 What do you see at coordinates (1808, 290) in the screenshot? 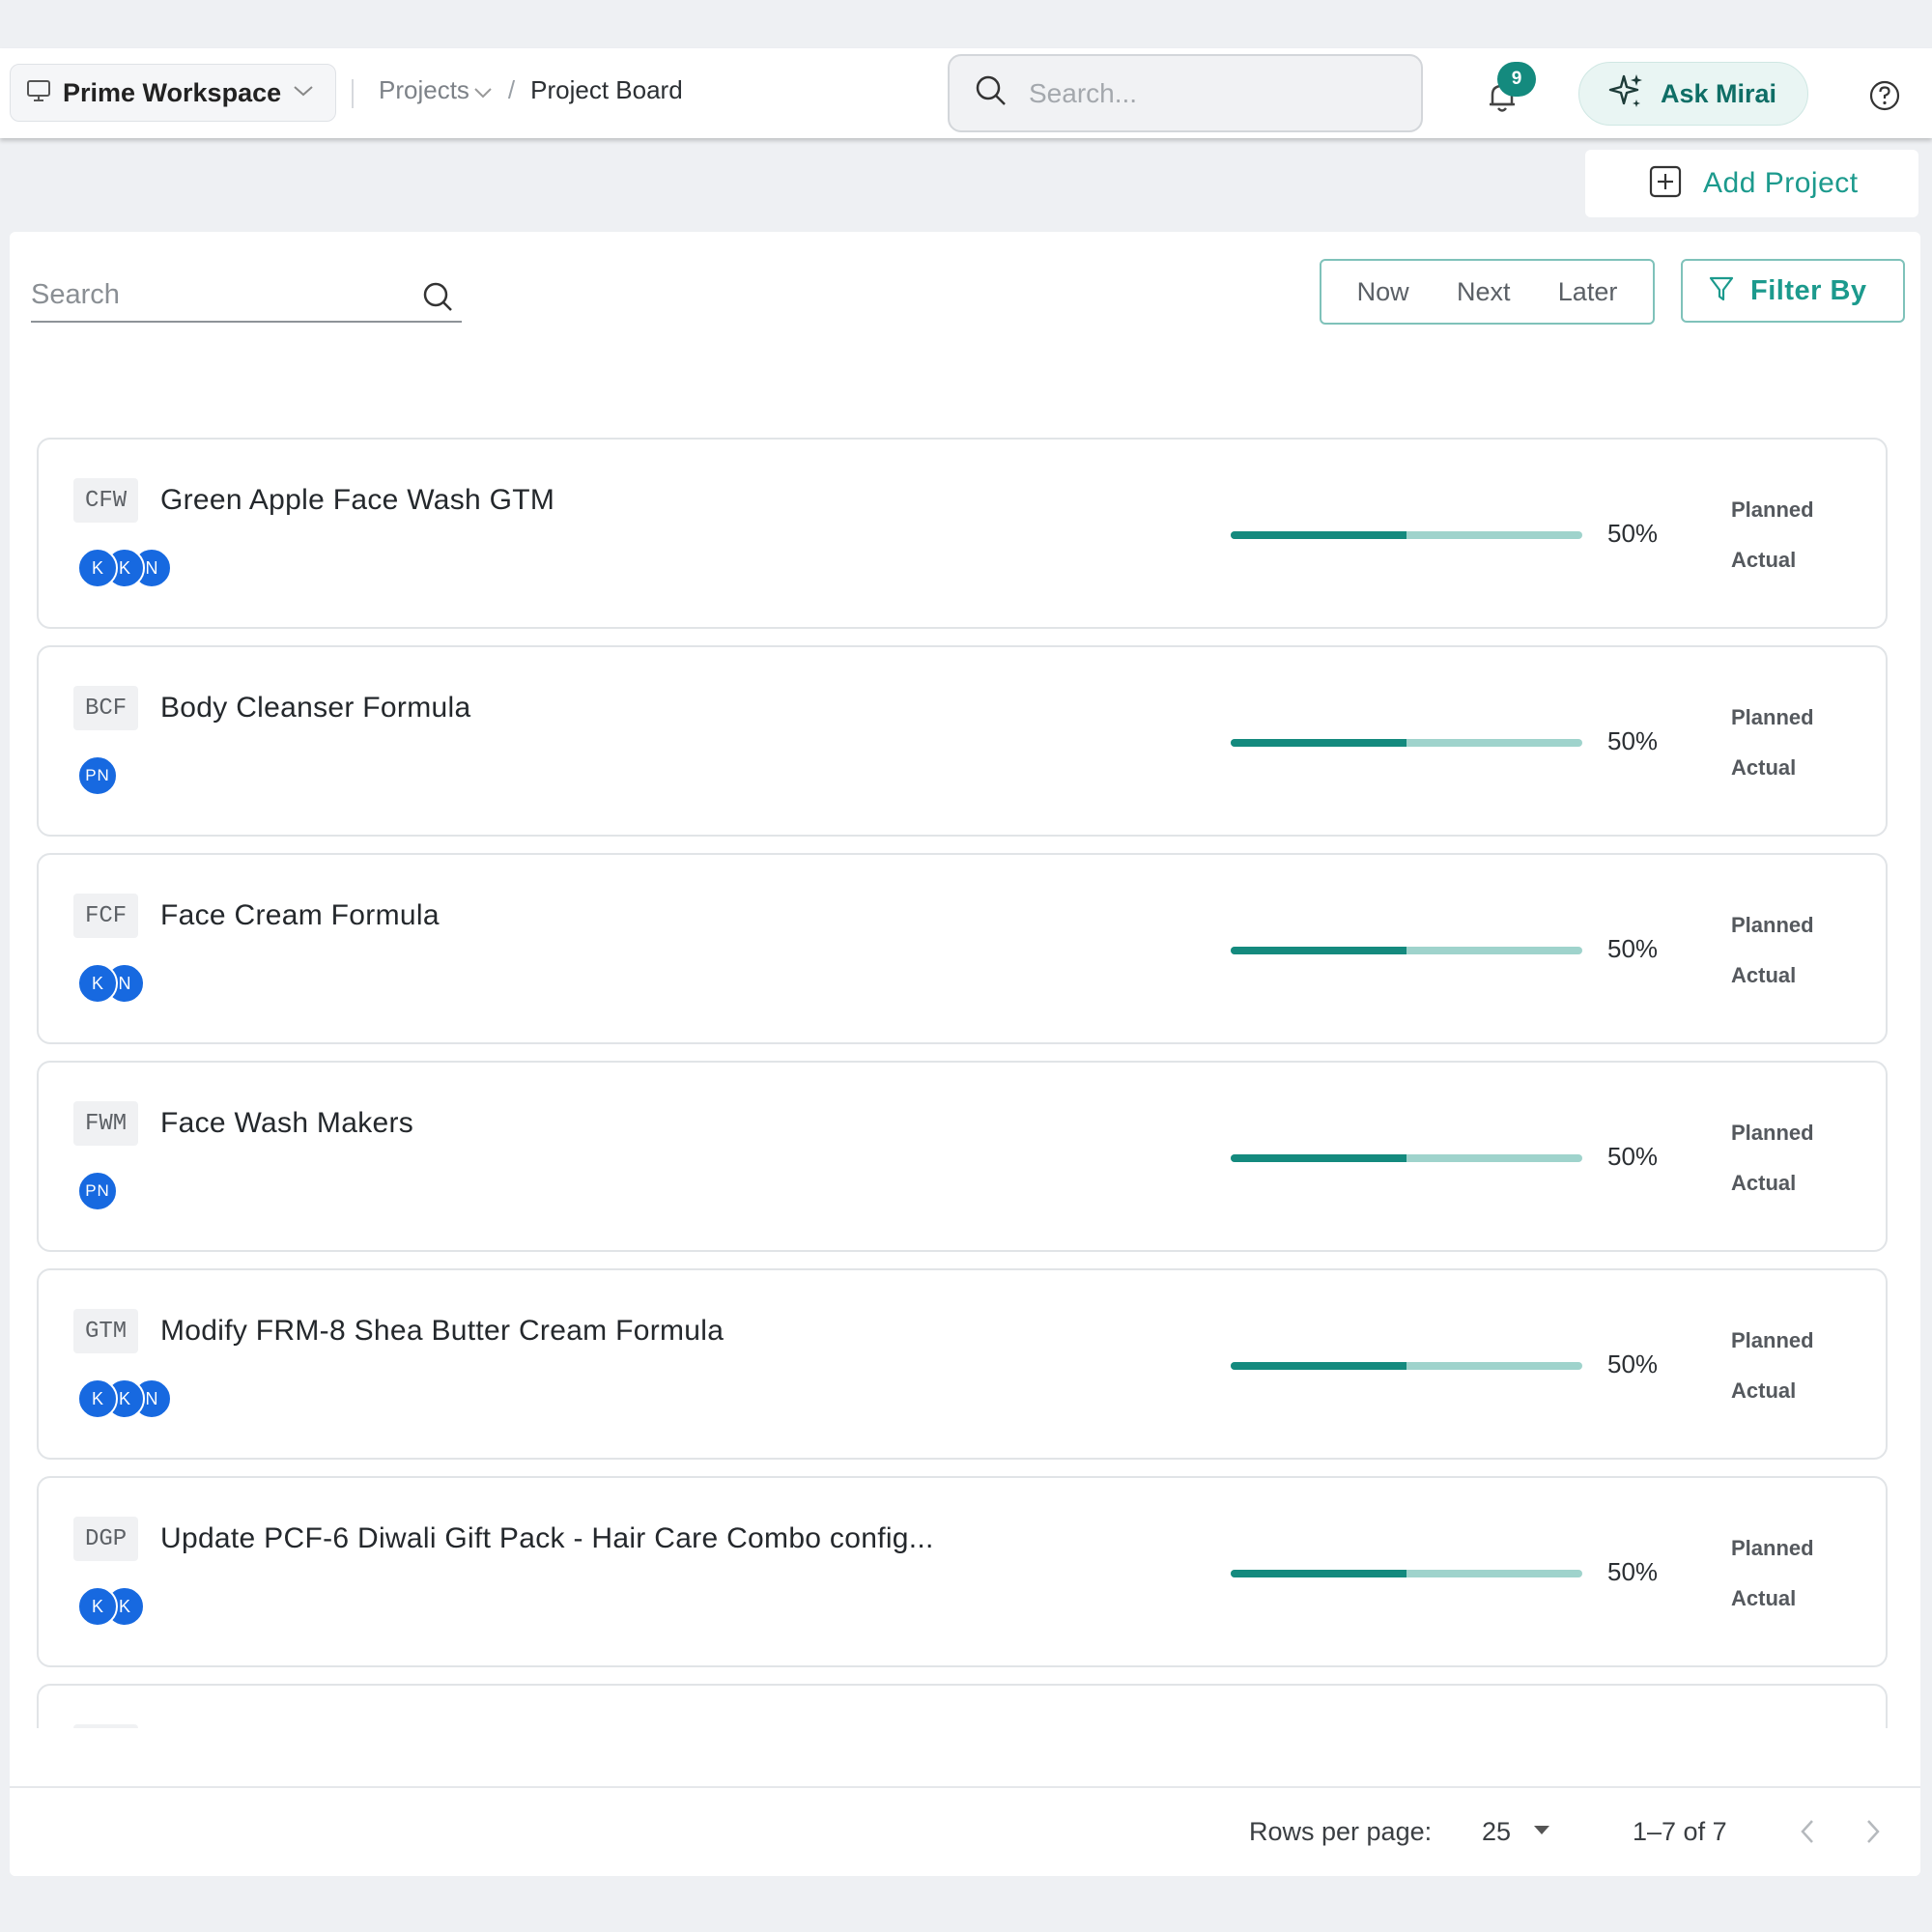
I see `filter-by-label: Filter By` at bounding box center [1808, 290].